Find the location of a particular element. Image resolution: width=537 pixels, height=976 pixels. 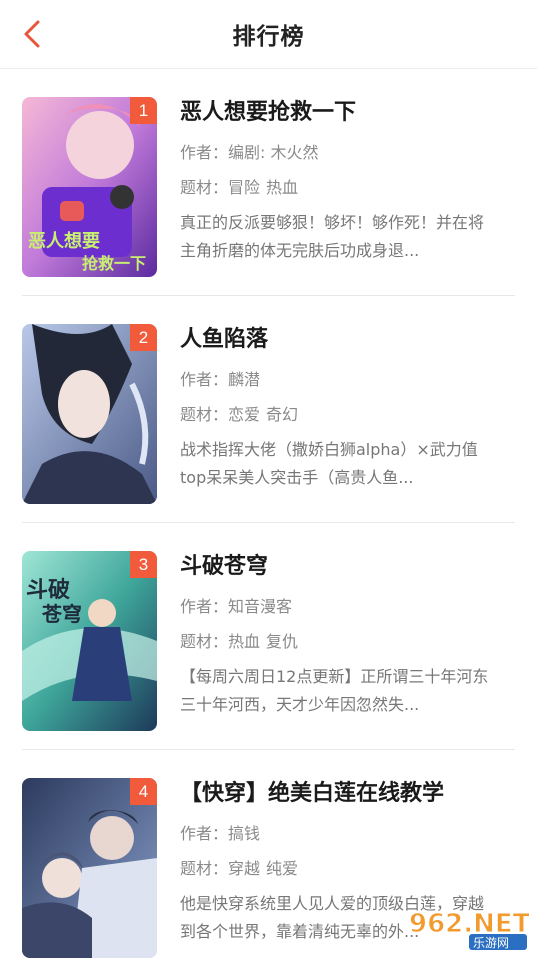

genre-line: 题材：恋爱 奇幻 is located at coordinates (347, 415).